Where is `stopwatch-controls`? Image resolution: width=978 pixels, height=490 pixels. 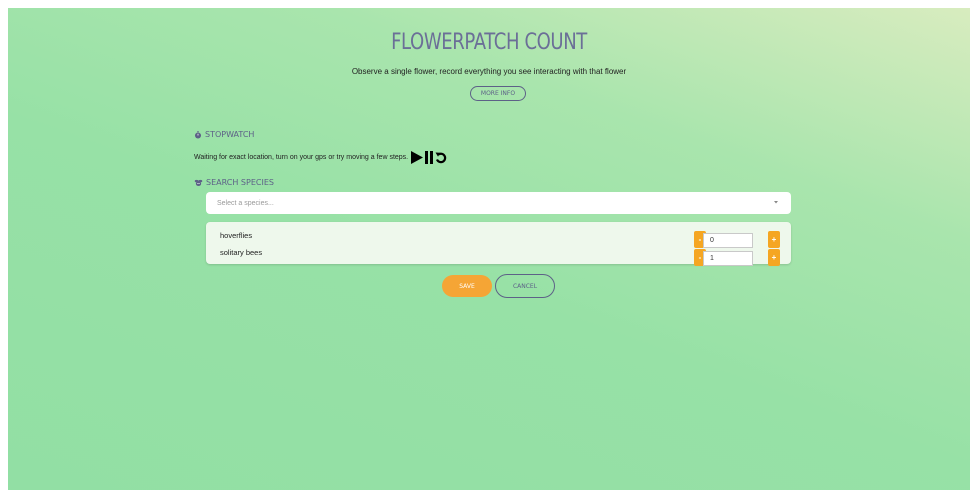
stopwatch-controls is located at coordinates (429, 157).